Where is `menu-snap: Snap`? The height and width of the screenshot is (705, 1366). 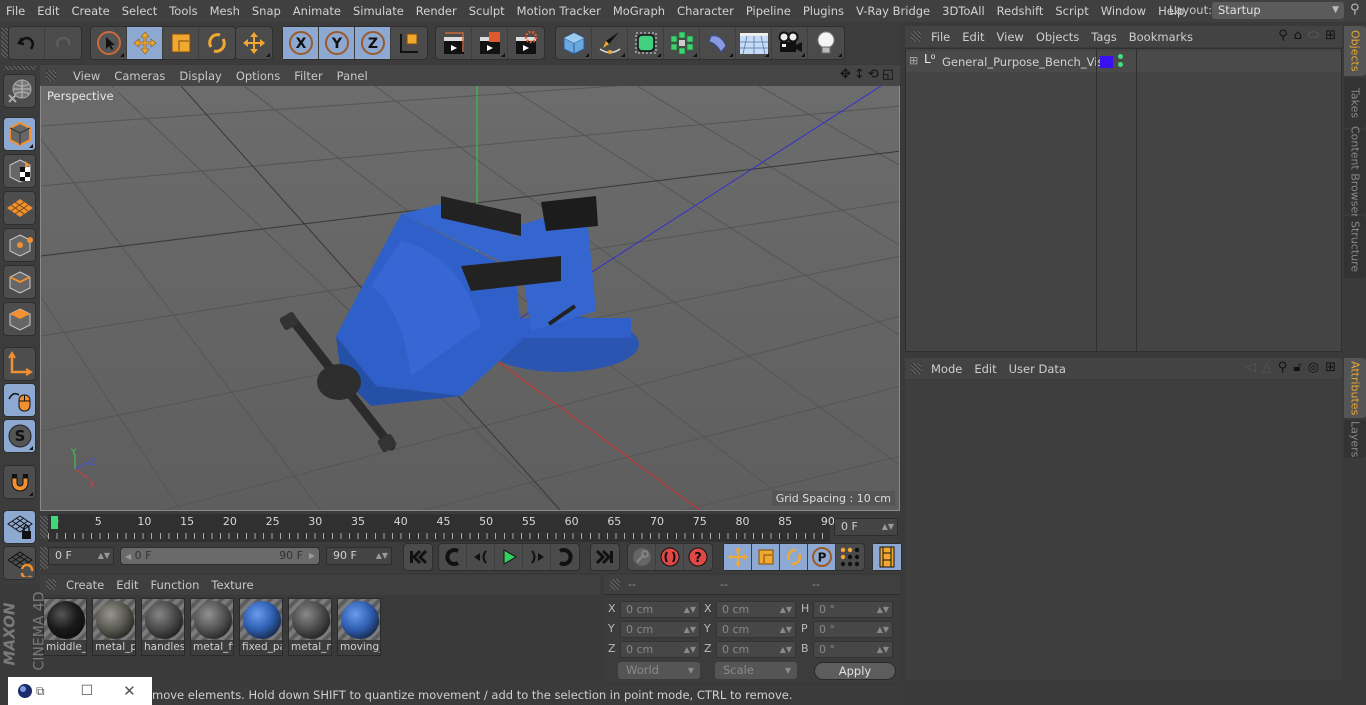
menu-snap: Snap is located at coordinates (266, 11).